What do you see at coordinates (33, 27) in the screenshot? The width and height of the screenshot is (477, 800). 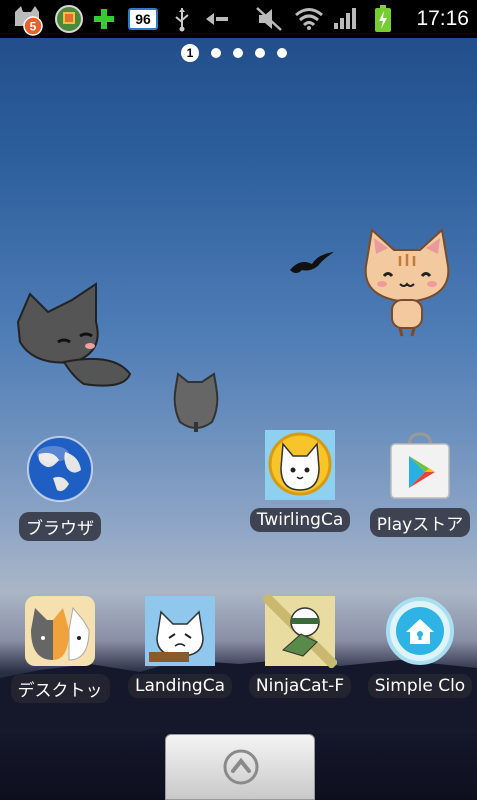 I see `notification-count: 5` at bounding box center [33, 27].